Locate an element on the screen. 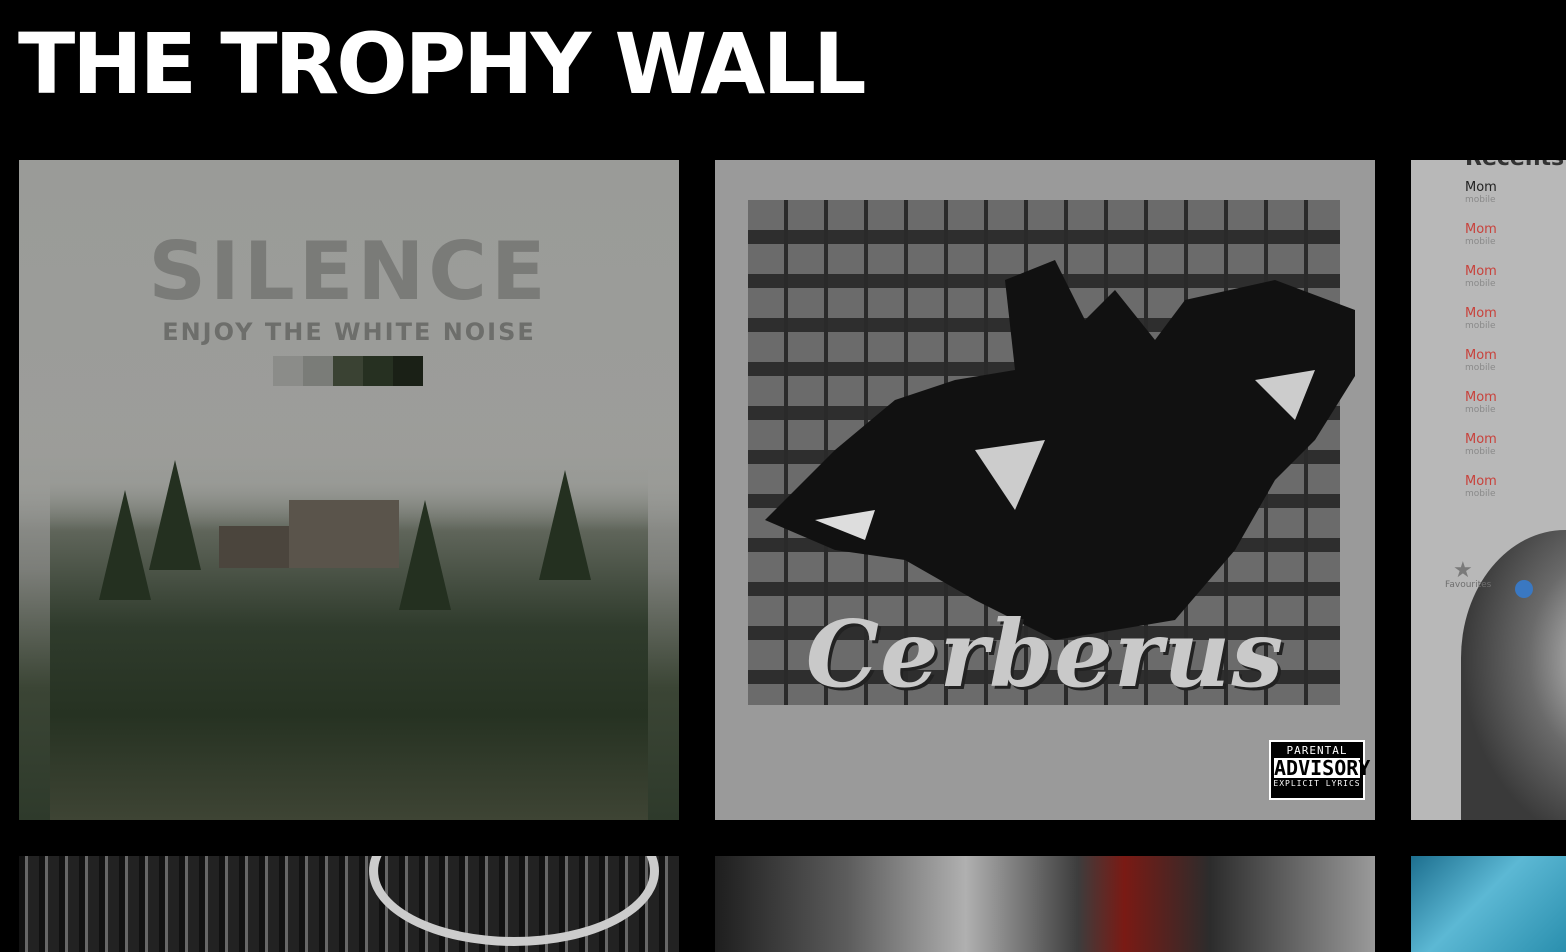  clock-icon is located at coordinates (1524, 589).